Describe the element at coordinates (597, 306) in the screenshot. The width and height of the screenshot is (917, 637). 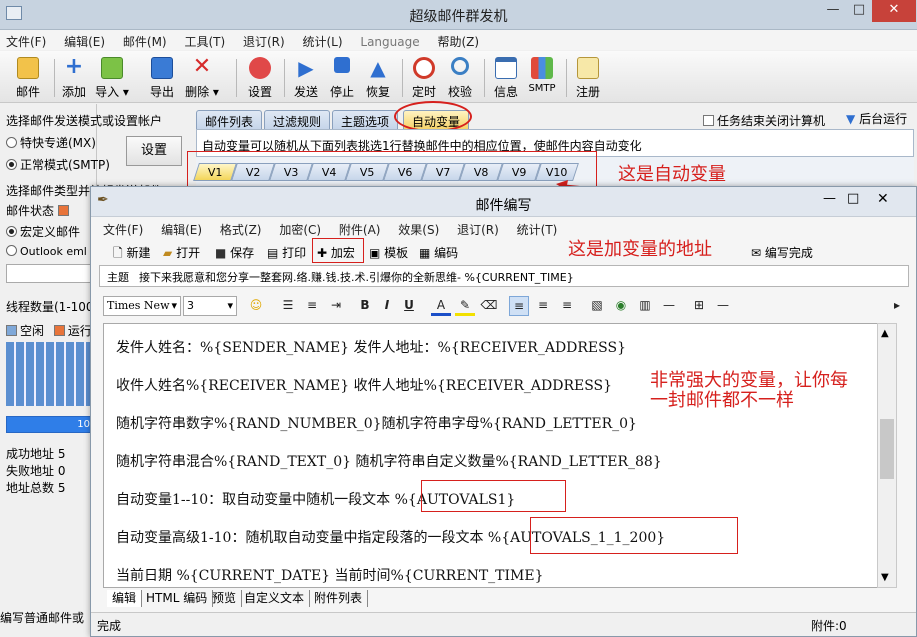
I see `image-icon: ▧` at that location.